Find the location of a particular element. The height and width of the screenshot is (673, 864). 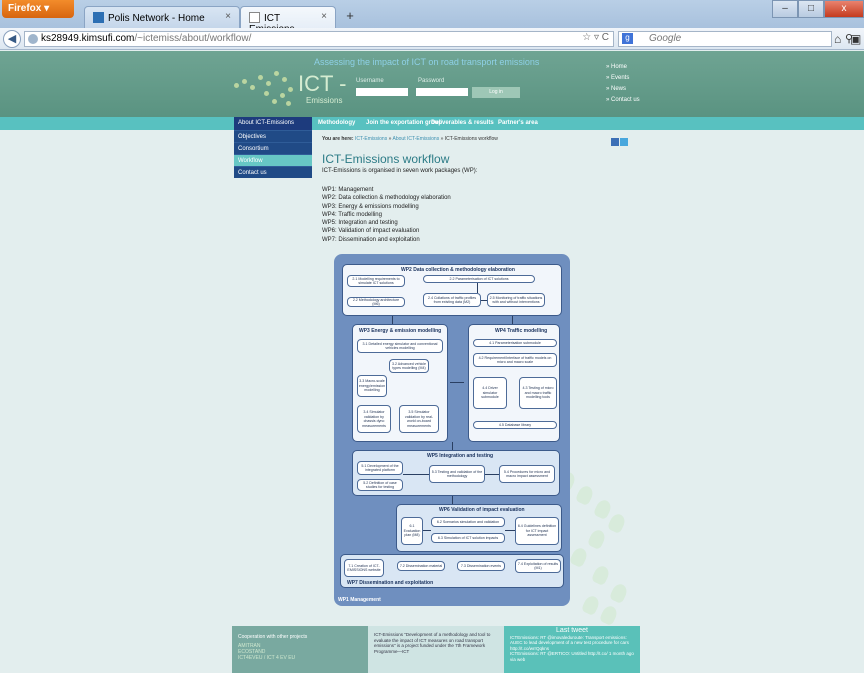

wp-item: WP3: Energy & emissions modelling is located at coordinates (370, 206).